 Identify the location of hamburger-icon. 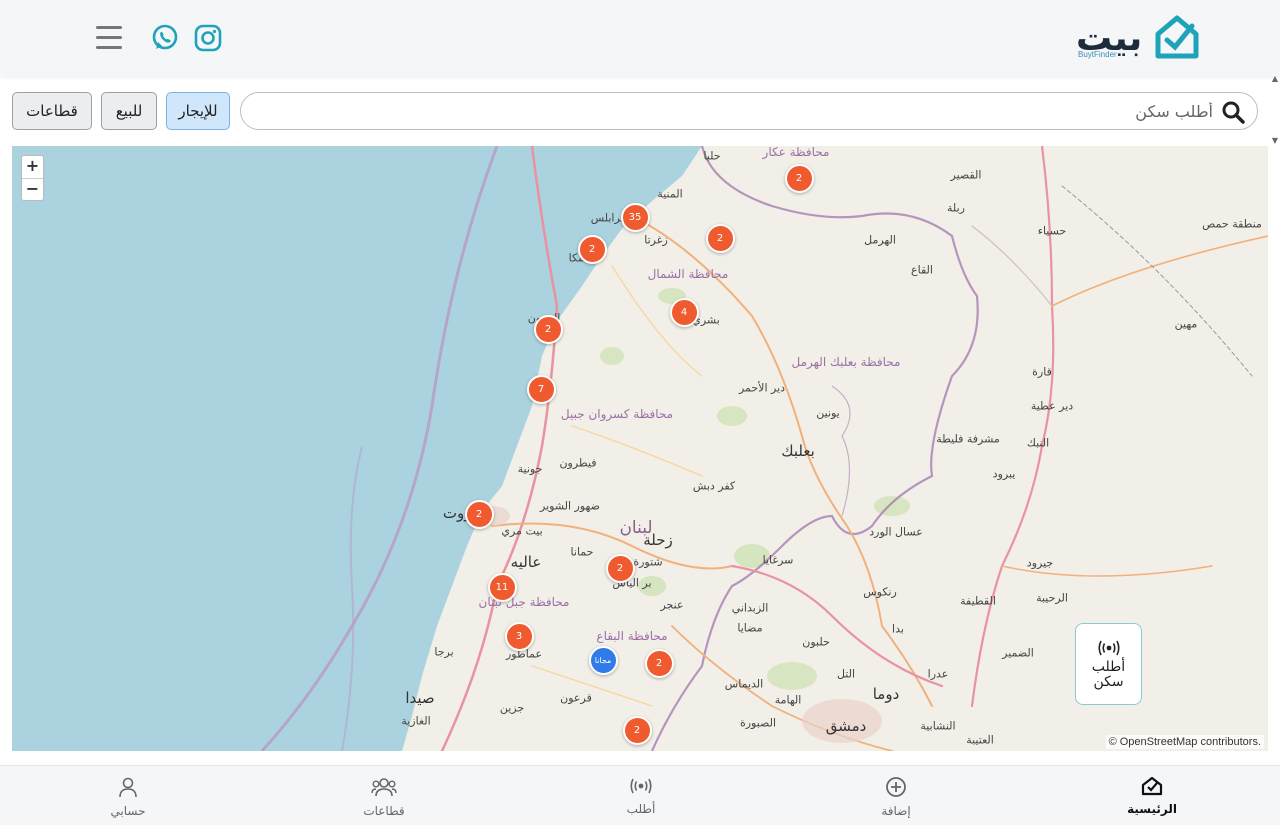
(109, 38).